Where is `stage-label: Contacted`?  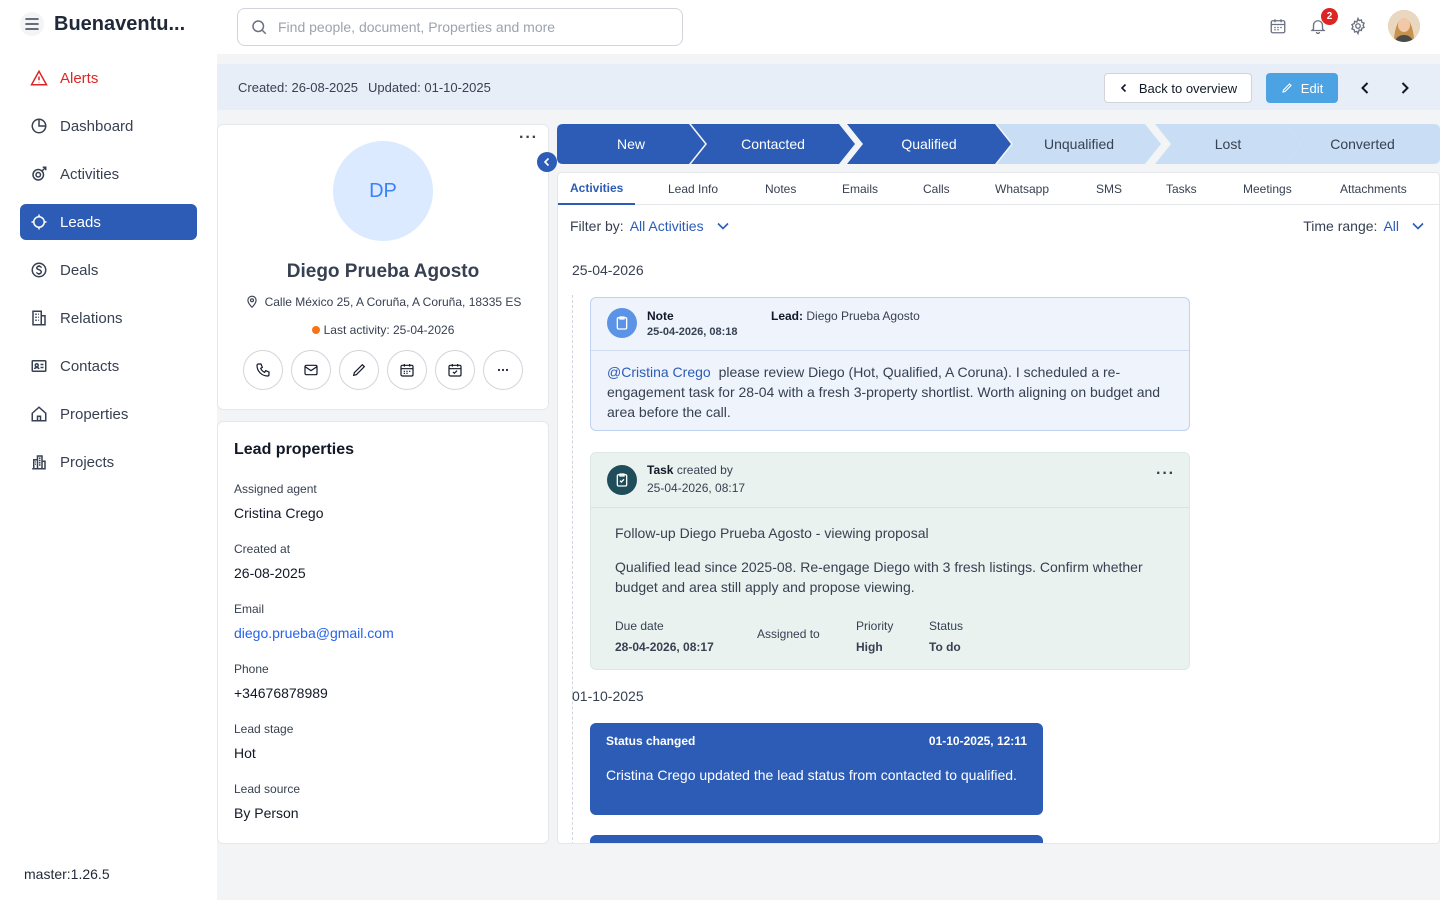 stage-label: Contacted is located at coordinates (773, 144).